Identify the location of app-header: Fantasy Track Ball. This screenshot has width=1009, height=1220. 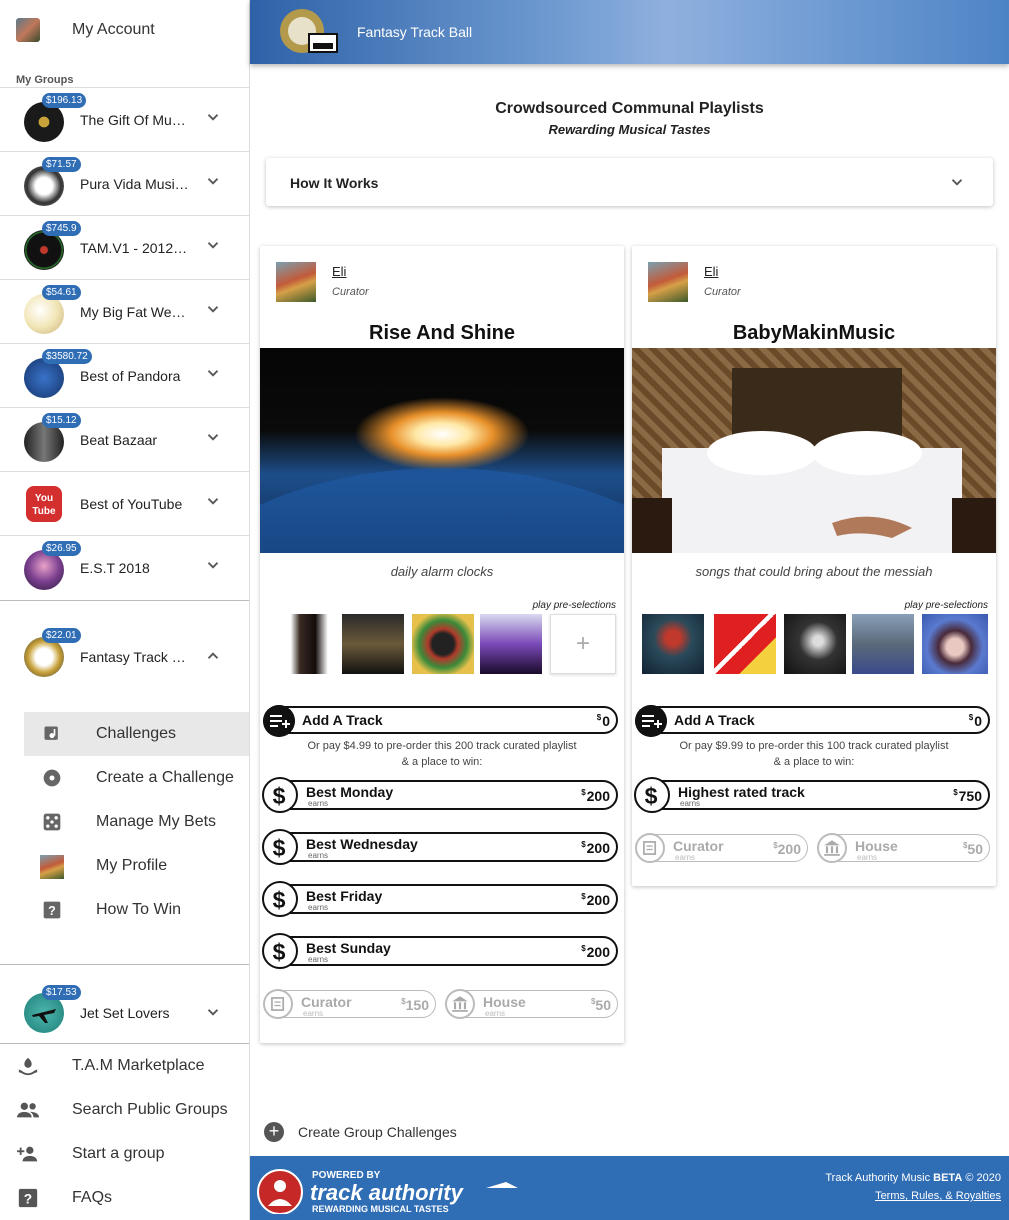
(629, 32).